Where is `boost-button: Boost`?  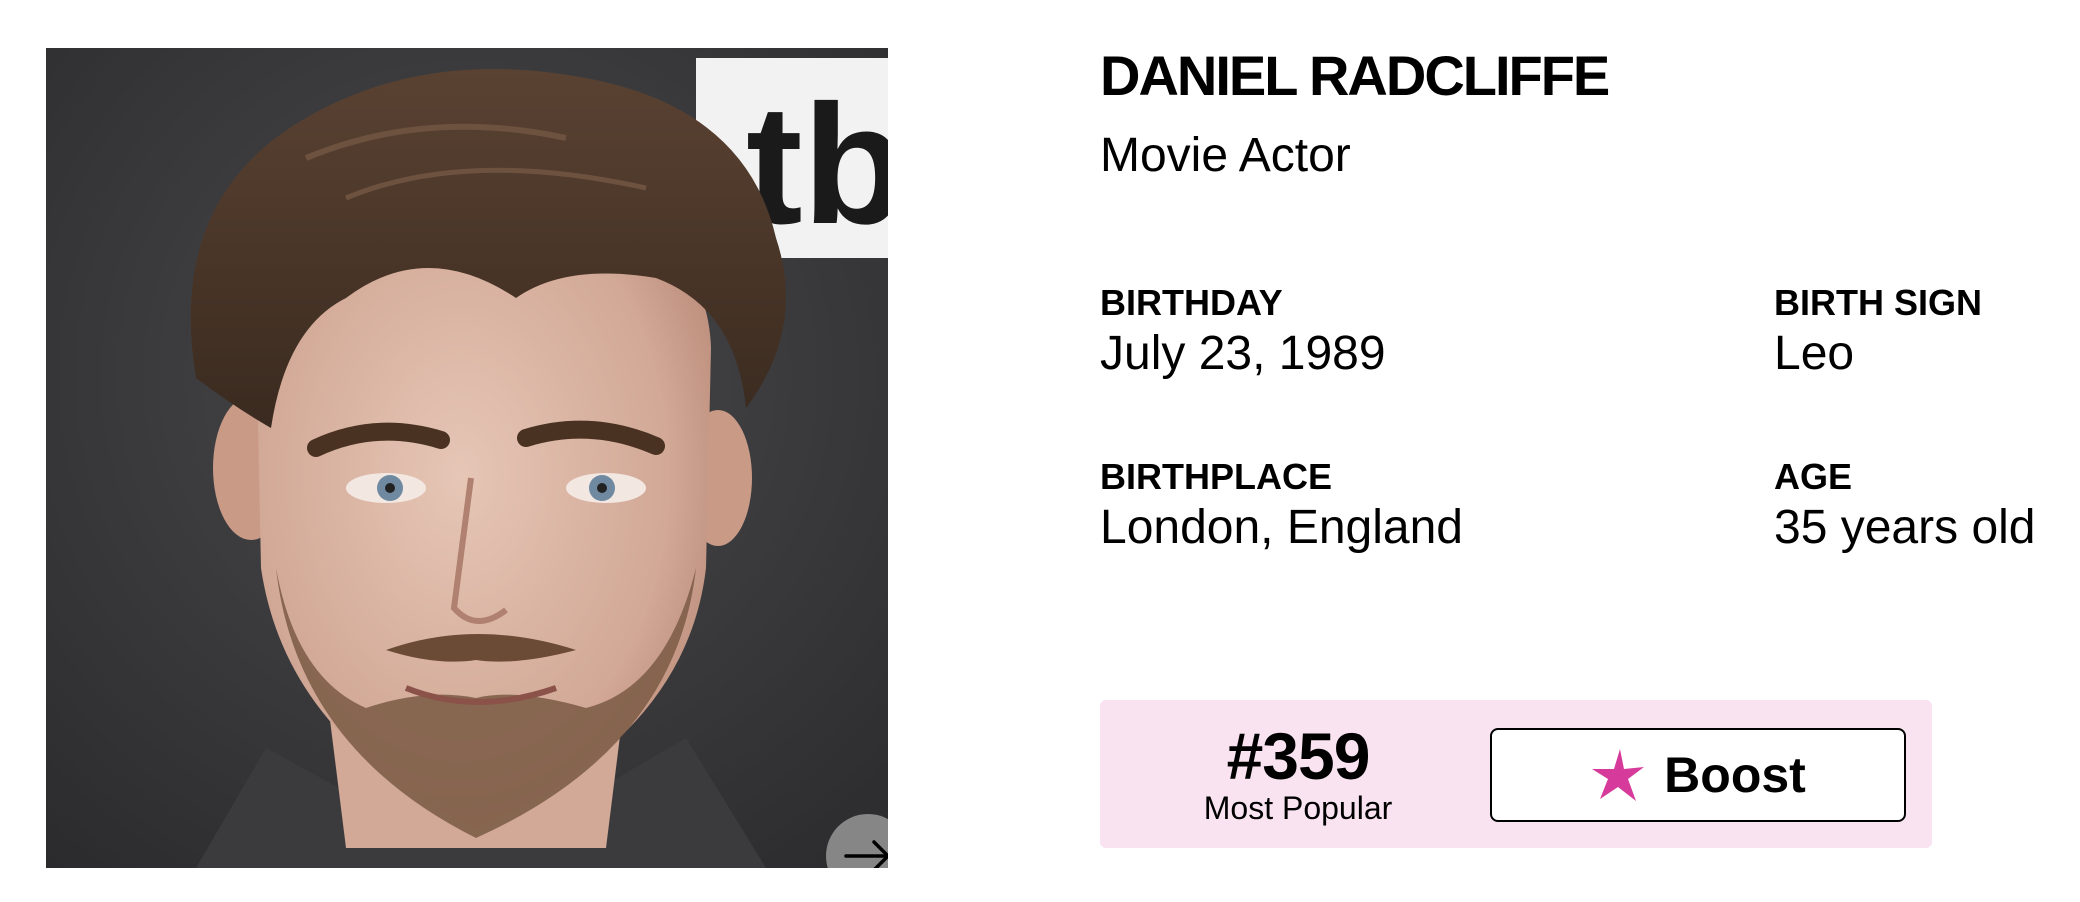
boost-button: Boost is located at coordinates (1698, 775).